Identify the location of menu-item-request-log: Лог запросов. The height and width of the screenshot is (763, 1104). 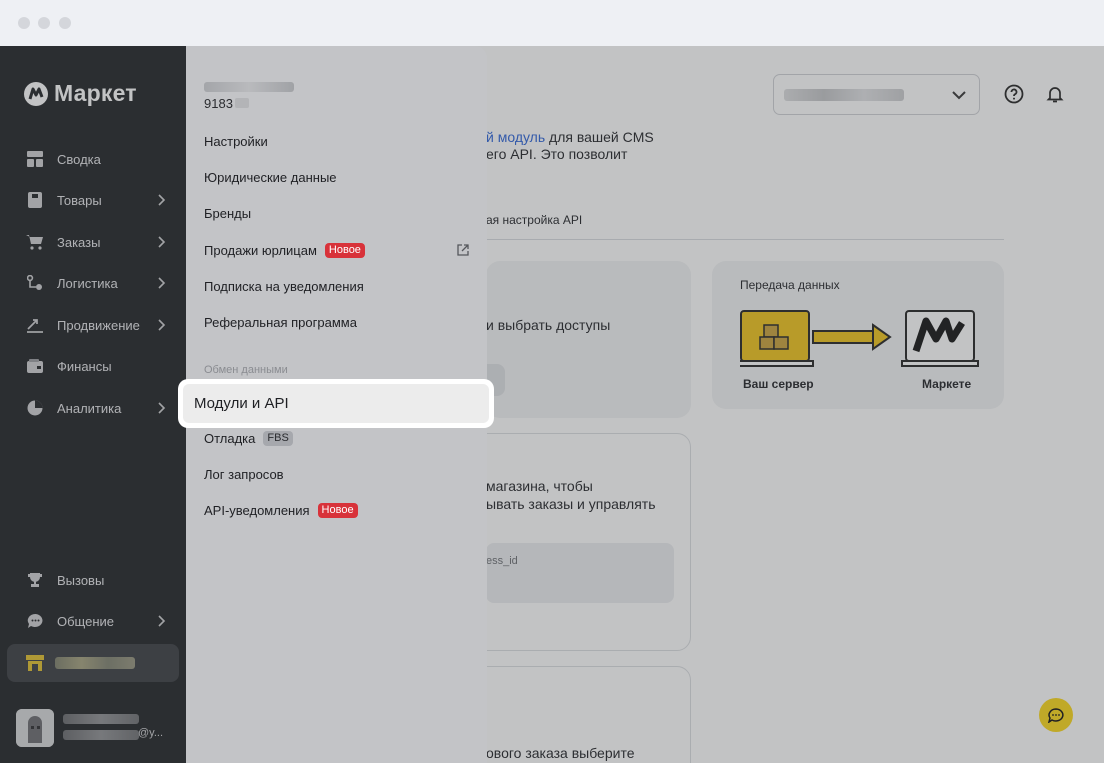
(244, 474).